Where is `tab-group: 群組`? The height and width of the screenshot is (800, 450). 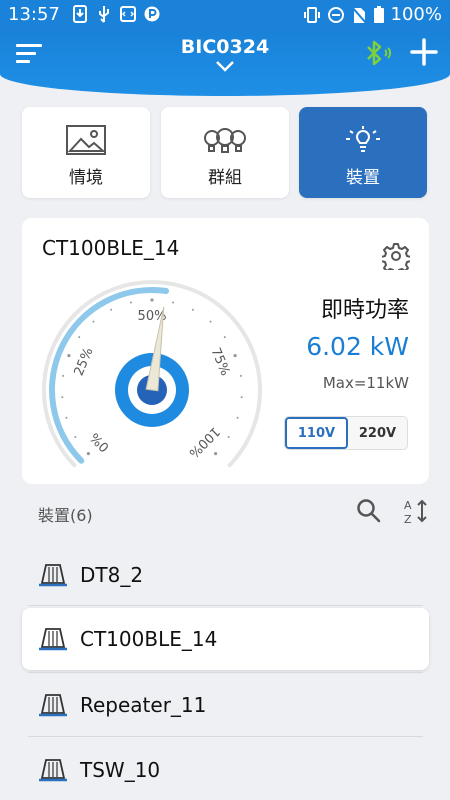
tab-group: 群組 is located at coordinates (225, 152).